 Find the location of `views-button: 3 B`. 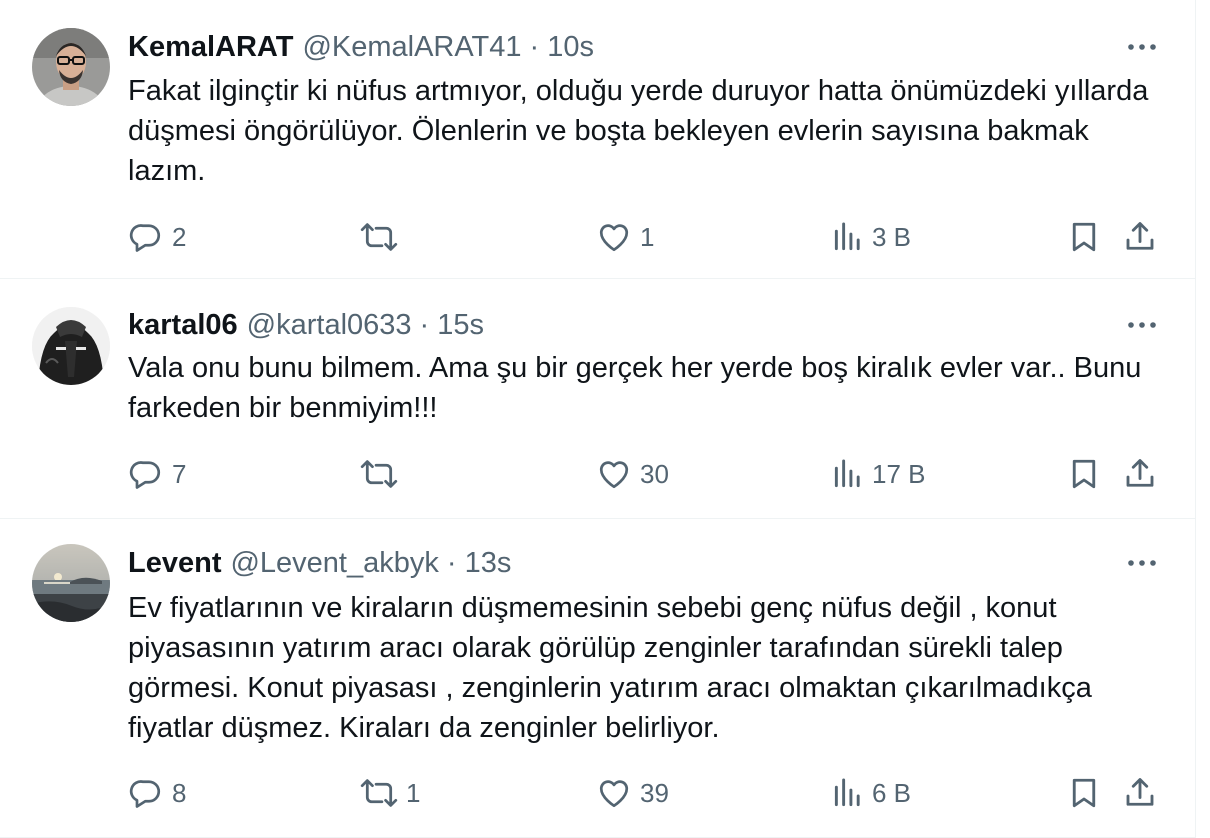

views-button: 3 B is located at coordinates (871, 237).